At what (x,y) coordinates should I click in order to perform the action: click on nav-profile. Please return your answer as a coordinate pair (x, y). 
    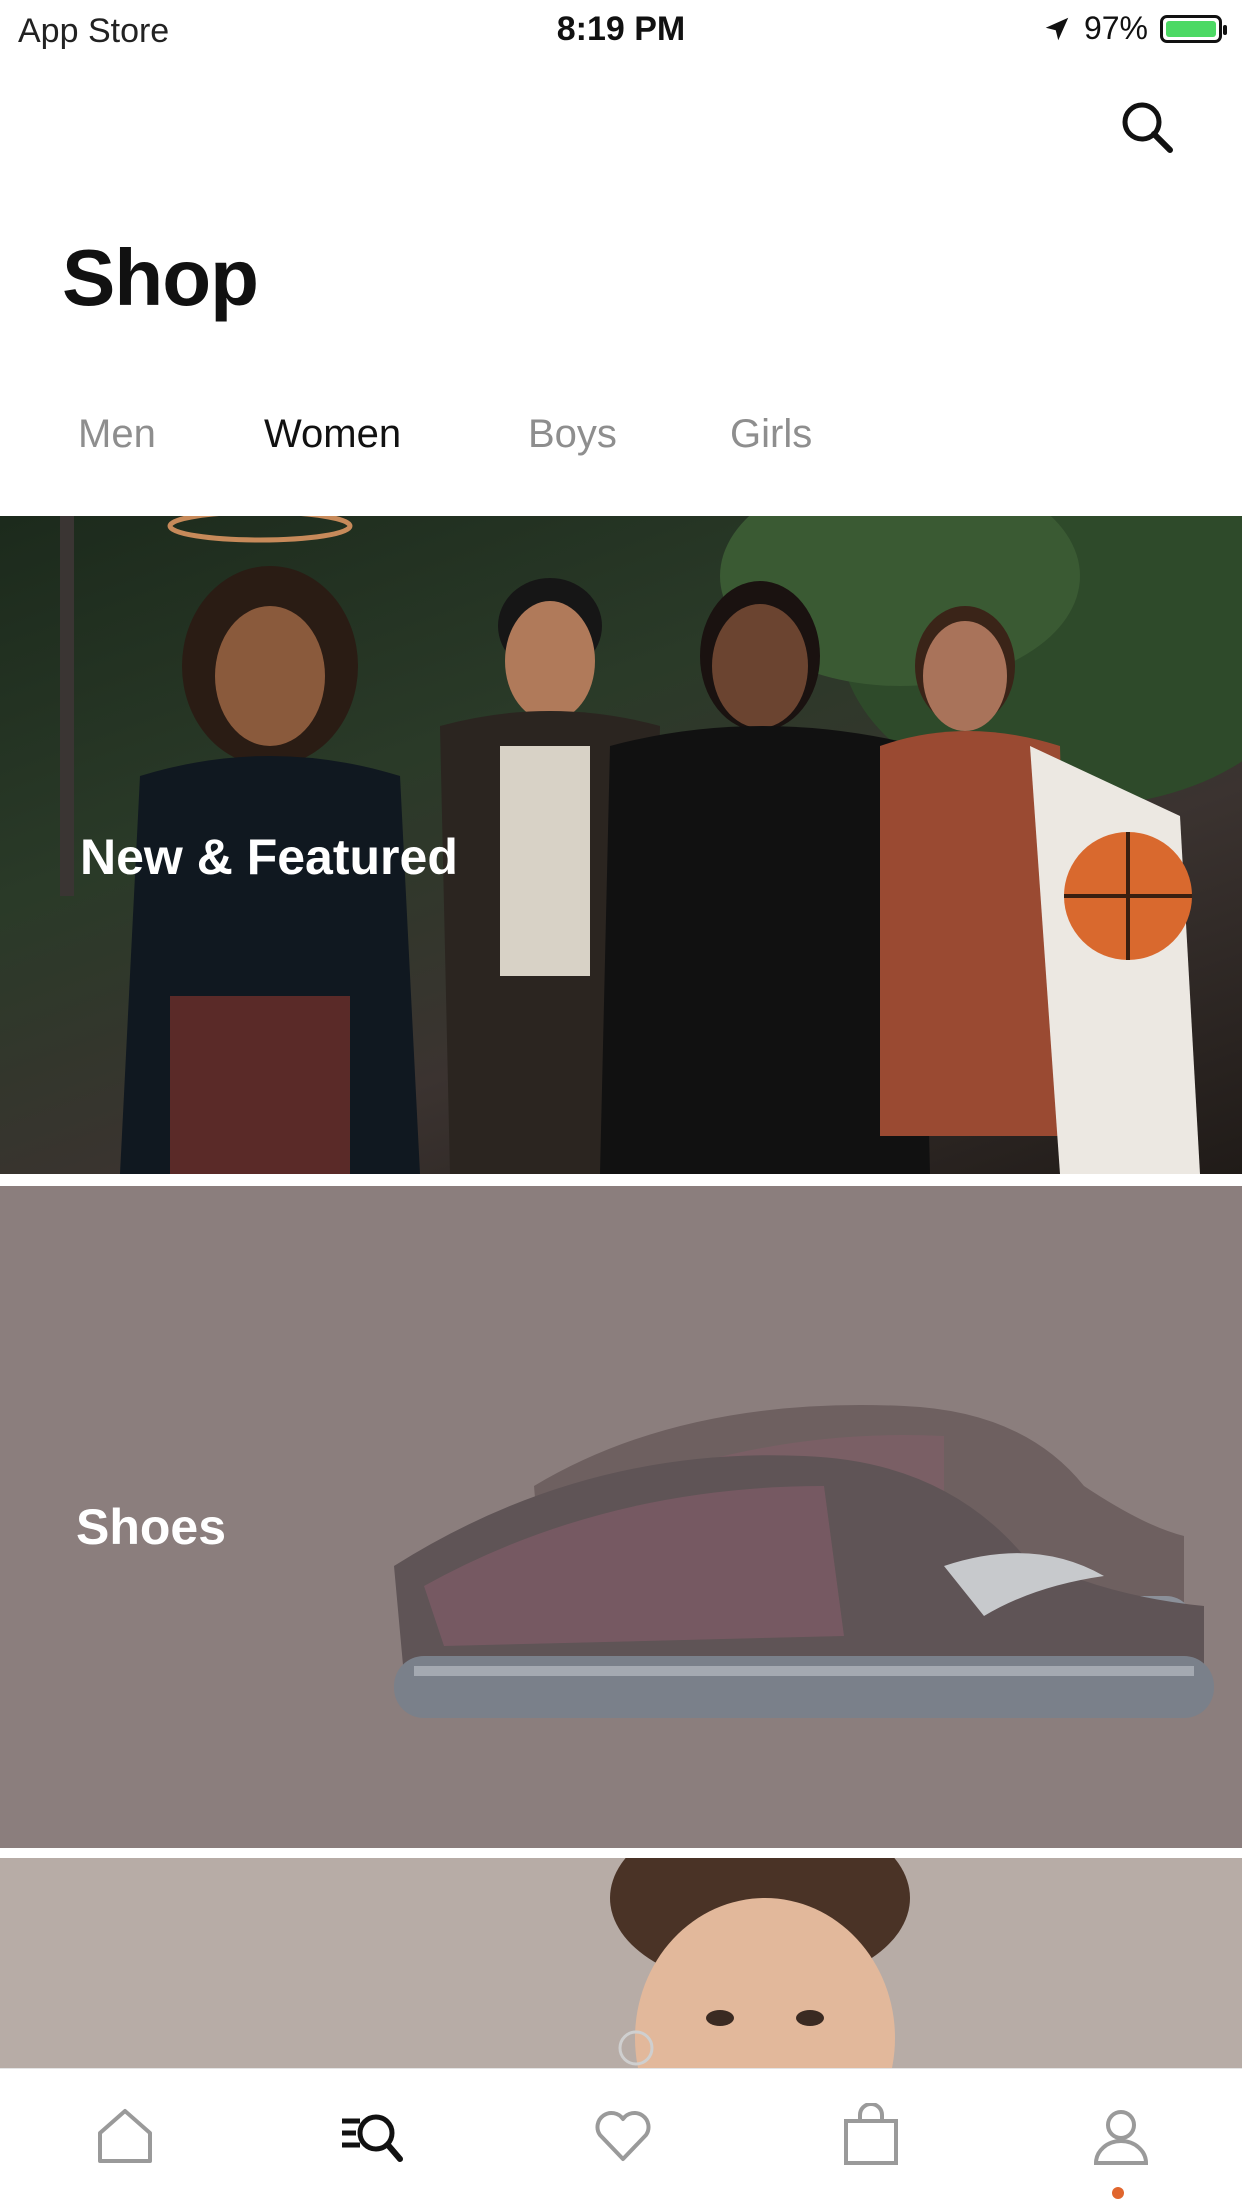
    Looking at the image, I should click on (1121, 2136).